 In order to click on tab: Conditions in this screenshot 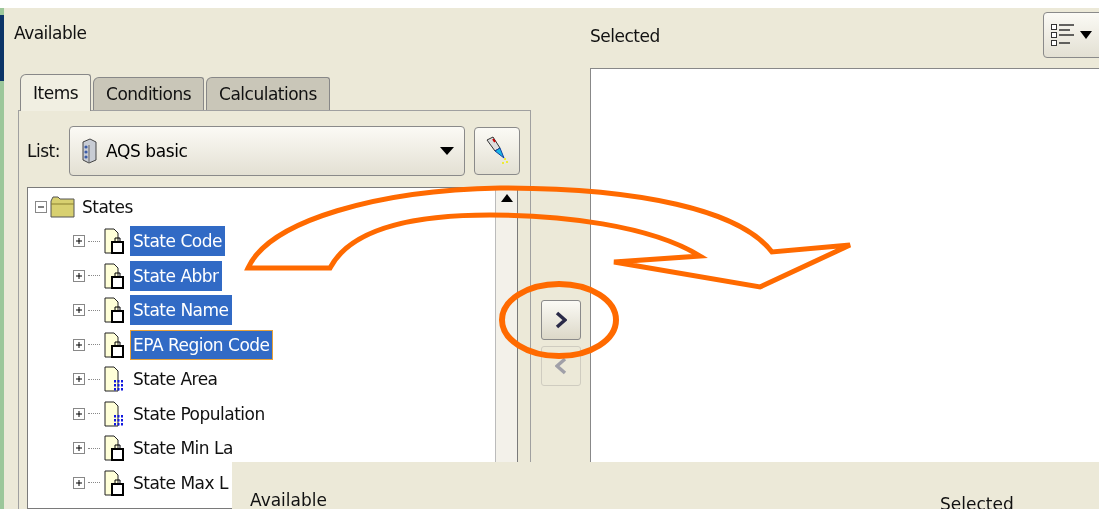, I will do `click(149, 93)`.